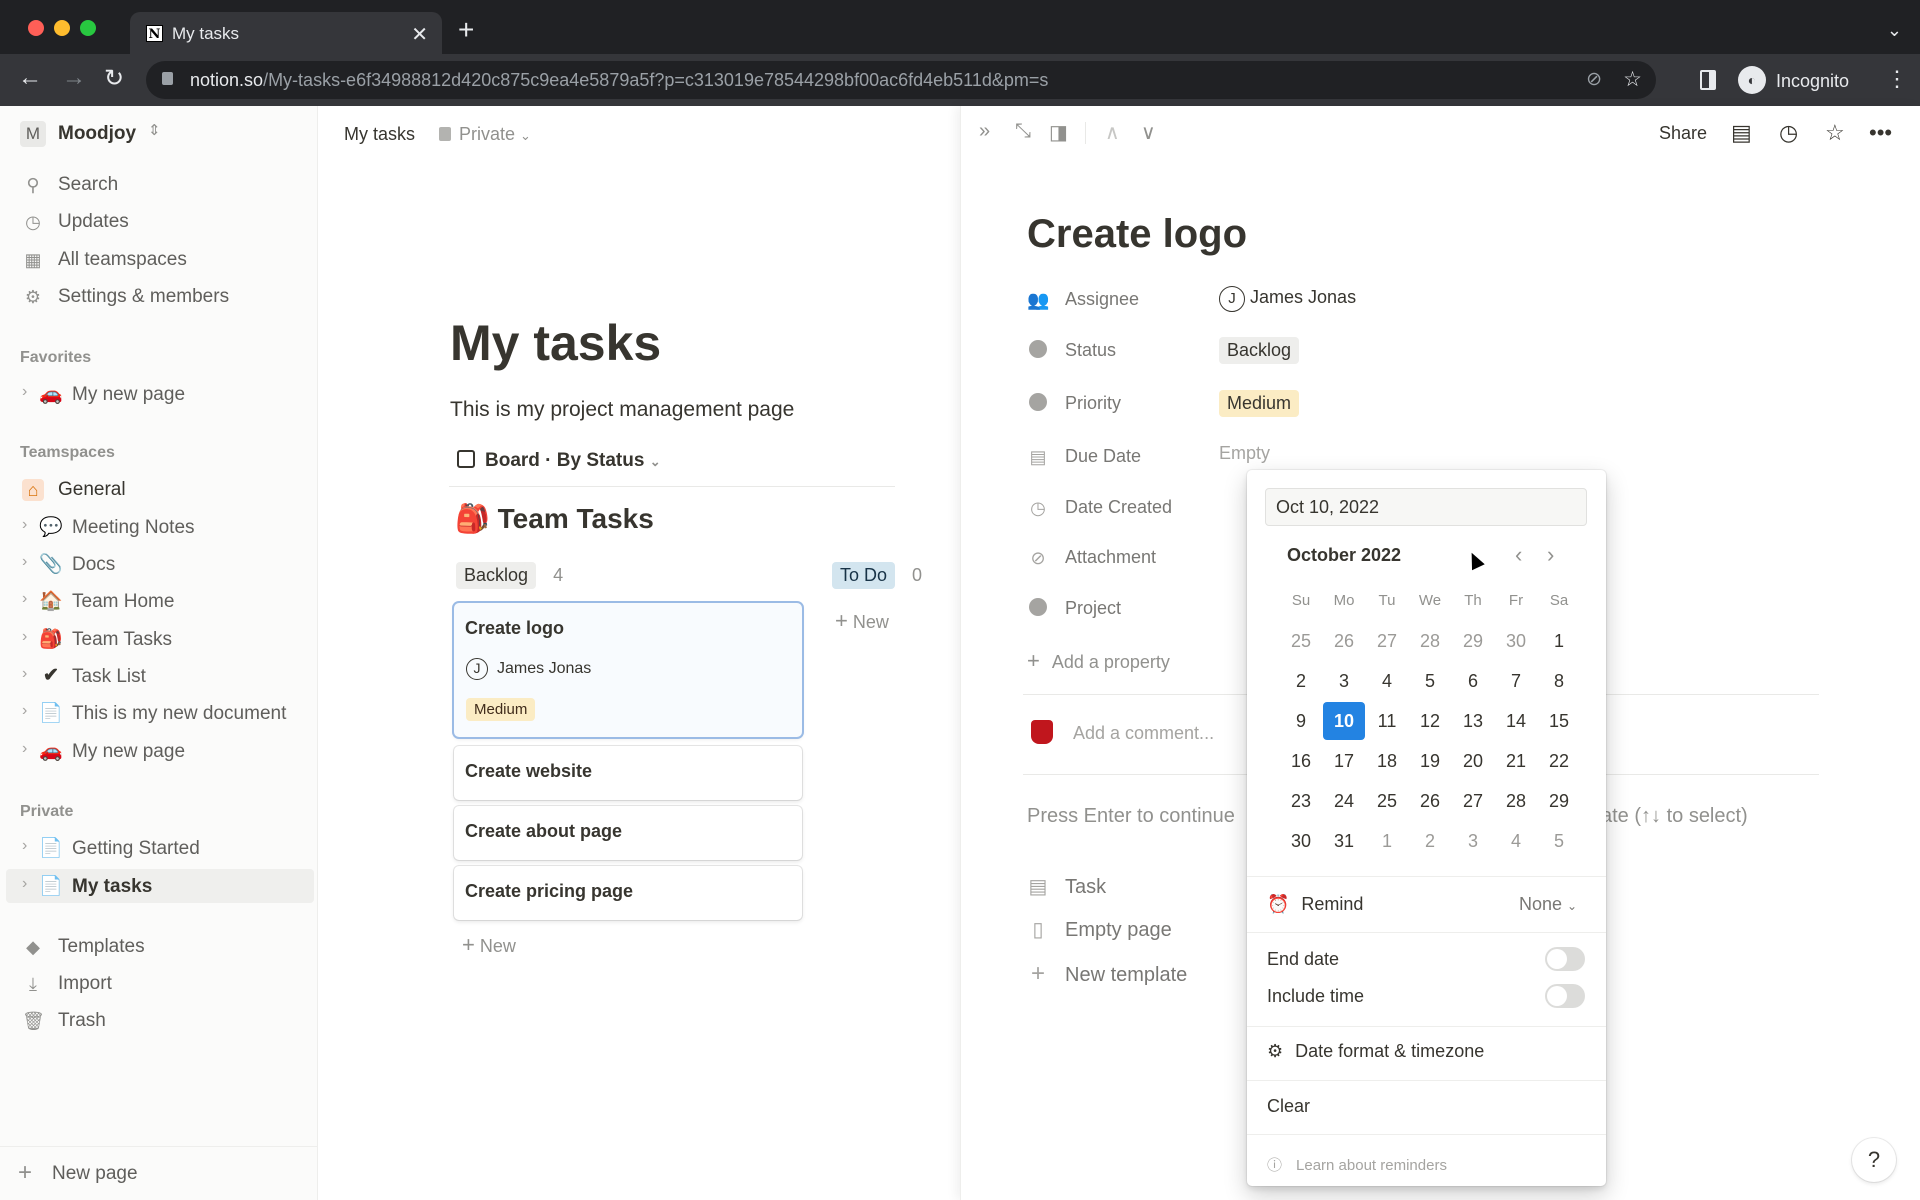  I want to click on new-card-todo-button: + New, so click(862, 621).